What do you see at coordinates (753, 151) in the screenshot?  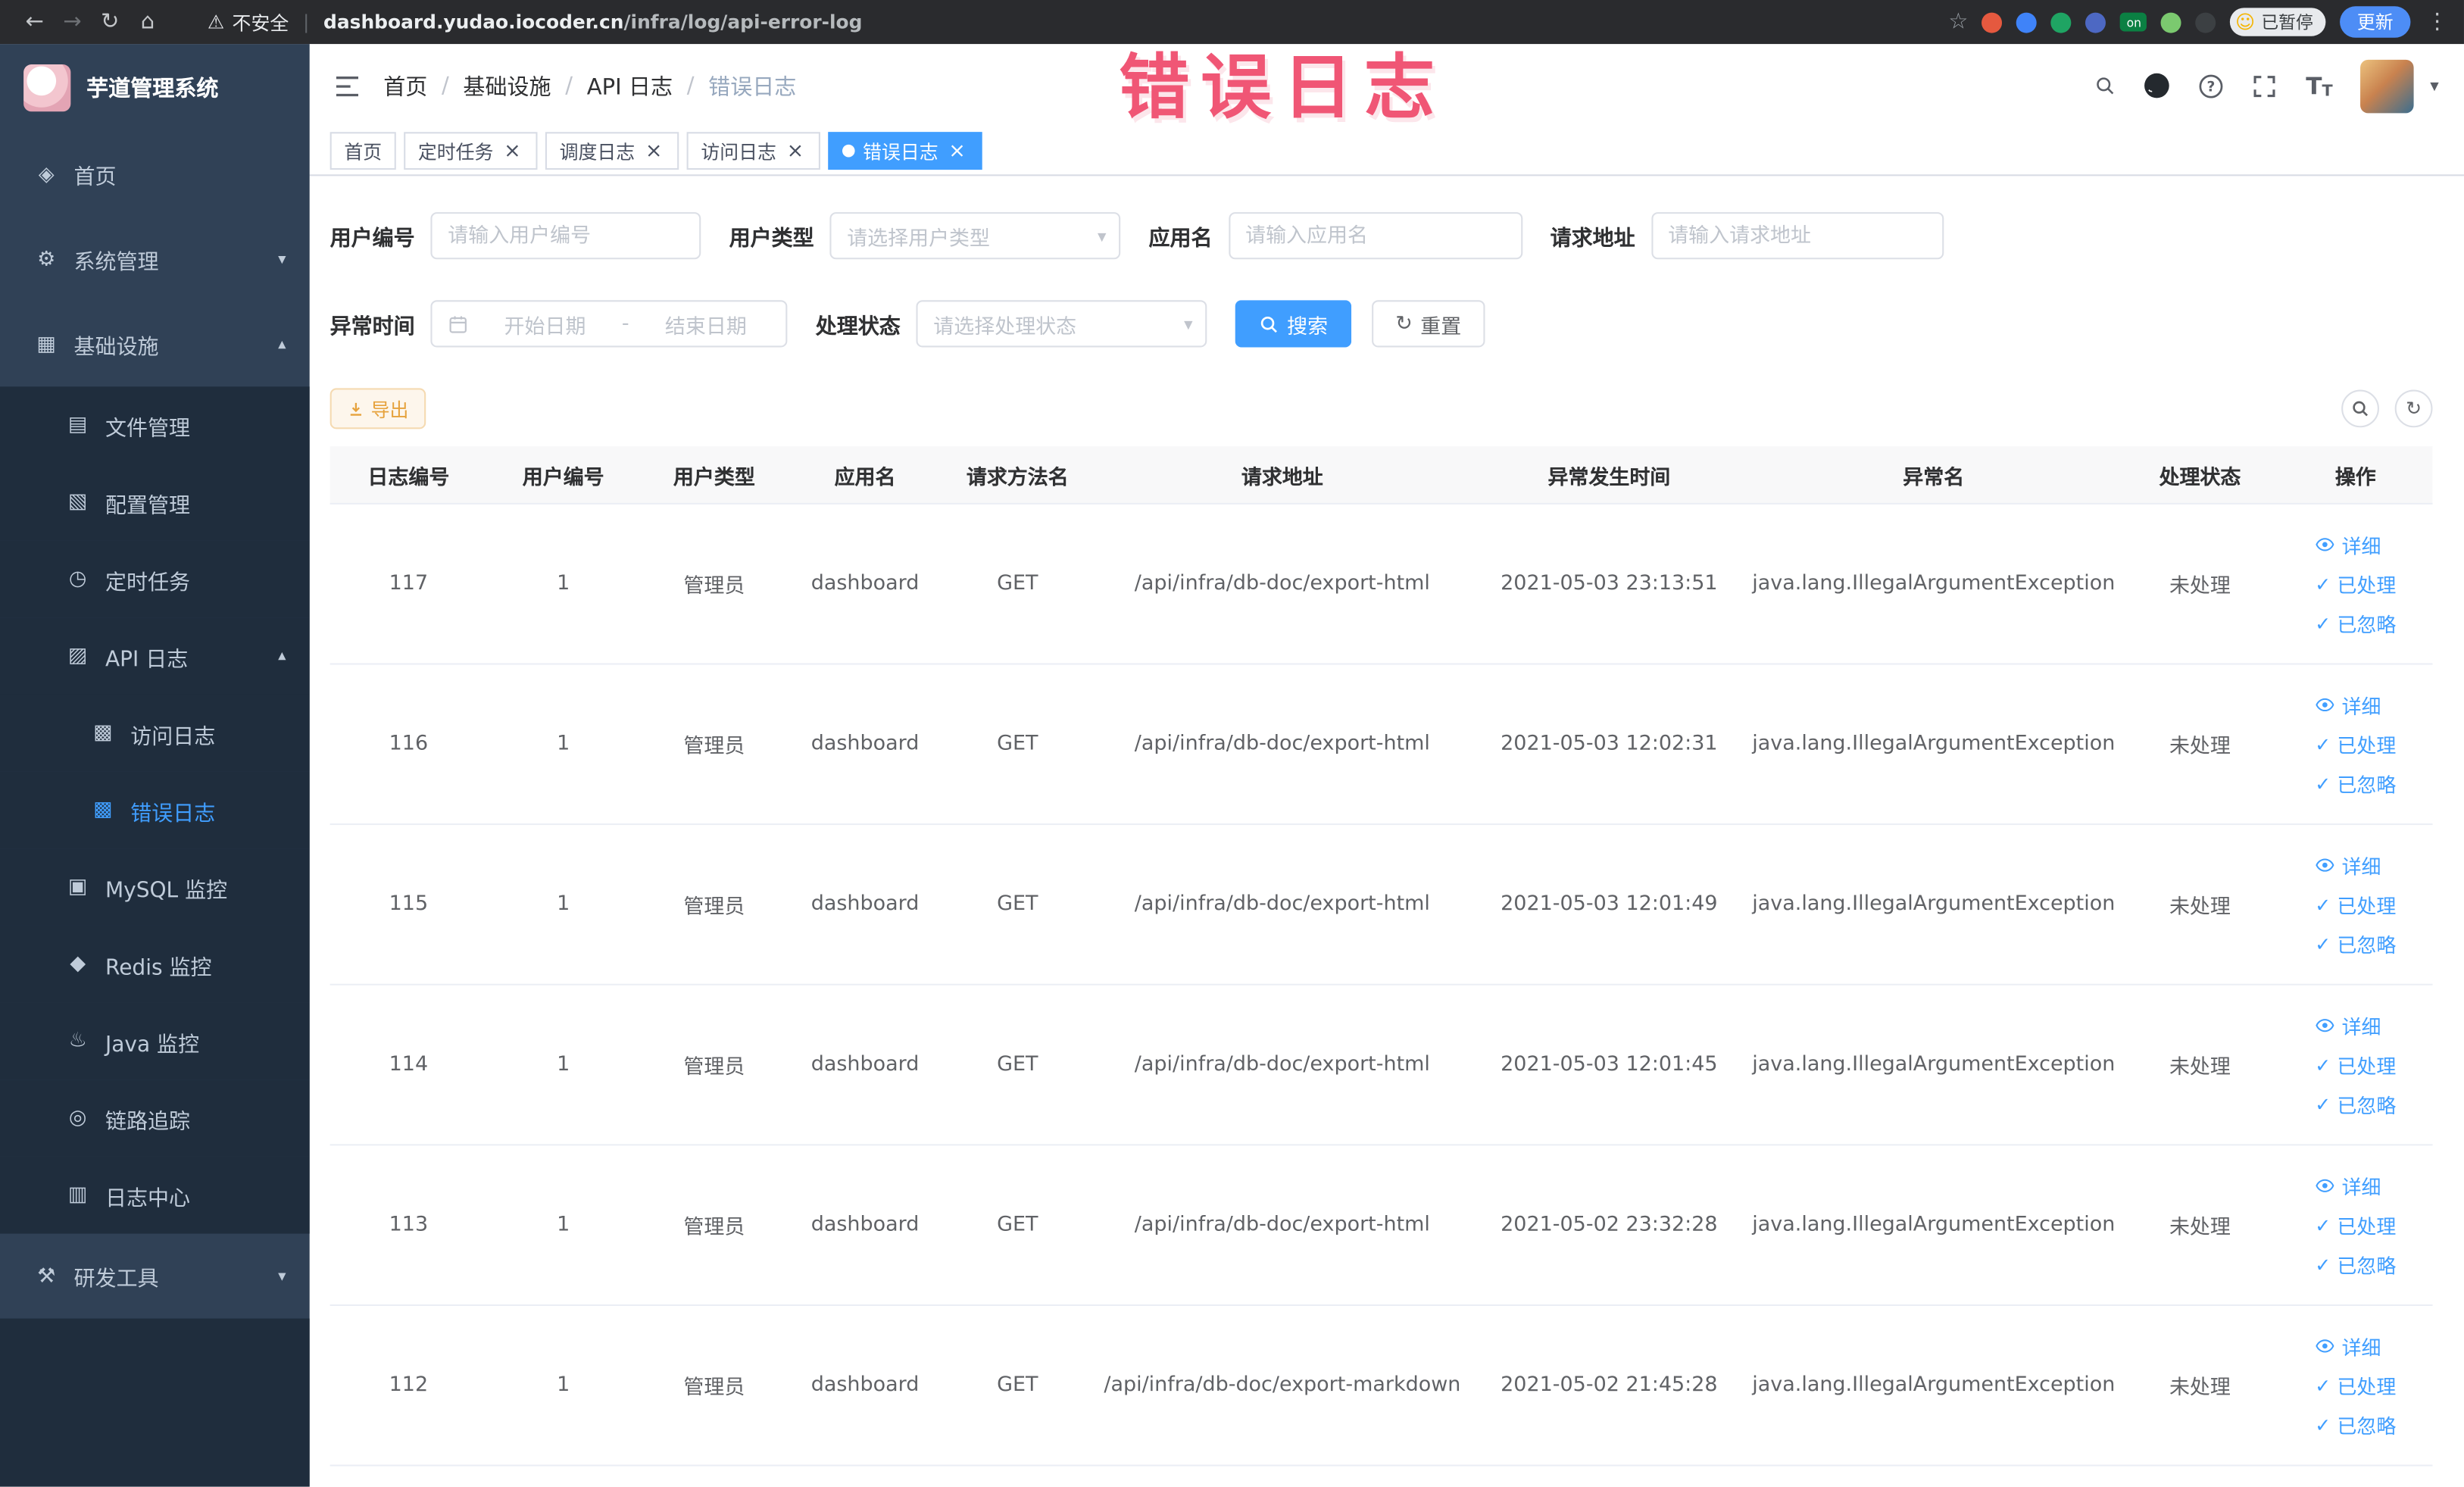 I see `tab-access-log: 访问日志 ×` at bounding box center [753, 151].